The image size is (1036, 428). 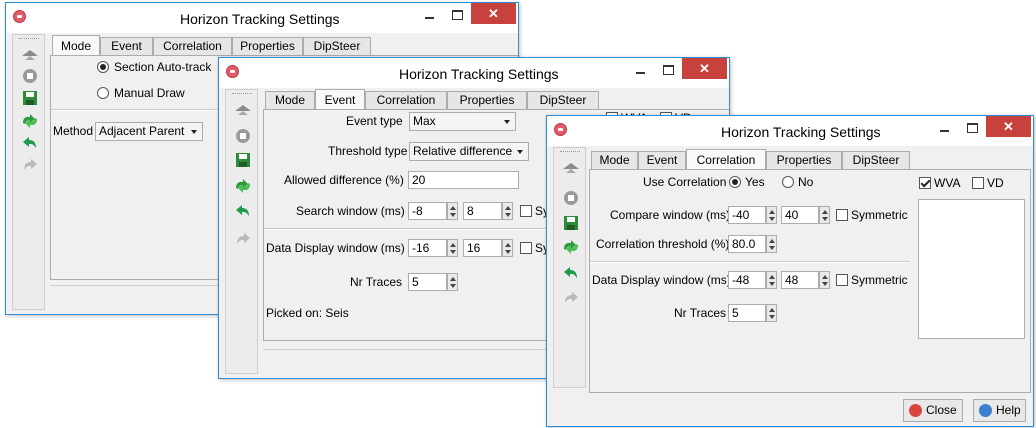 I want to click on wva-label: WVA, so click(x=947, y=183).